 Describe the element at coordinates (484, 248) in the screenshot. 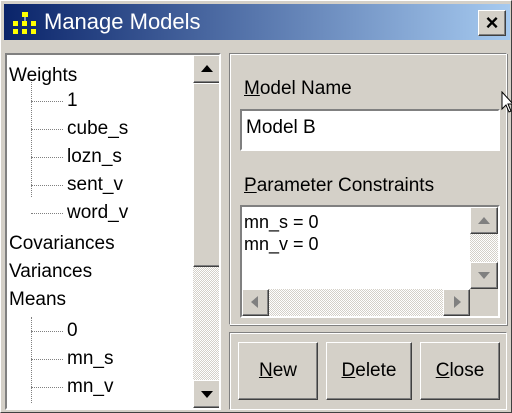

I see `constraints-vertical-scrollbar` at that location.